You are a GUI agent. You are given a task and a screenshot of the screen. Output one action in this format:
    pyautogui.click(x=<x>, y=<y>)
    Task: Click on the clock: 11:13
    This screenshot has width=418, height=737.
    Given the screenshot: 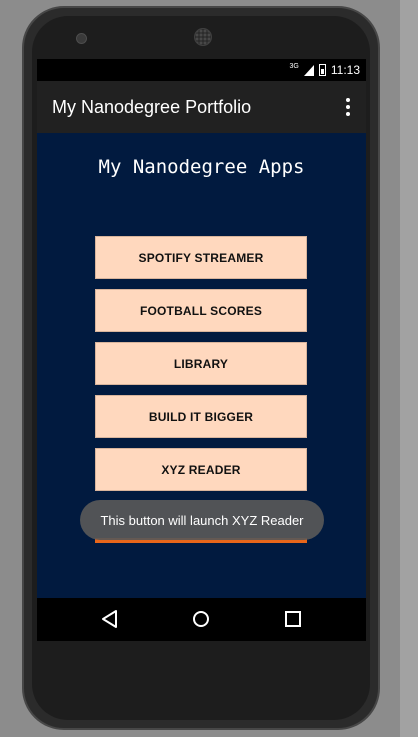 What is the action you would take?
    pyautogui.click(x=345, y=70)
    